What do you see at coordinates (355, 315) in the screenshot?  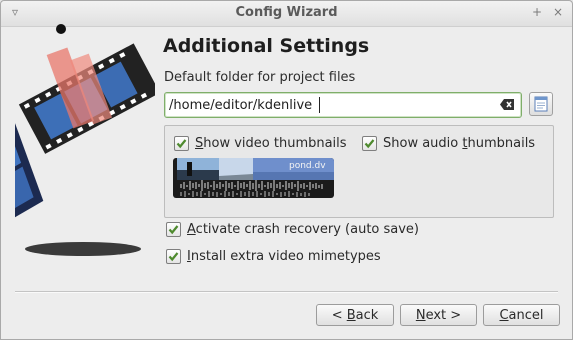 I see `back-button: < Back` at bounding box center [355, 315].